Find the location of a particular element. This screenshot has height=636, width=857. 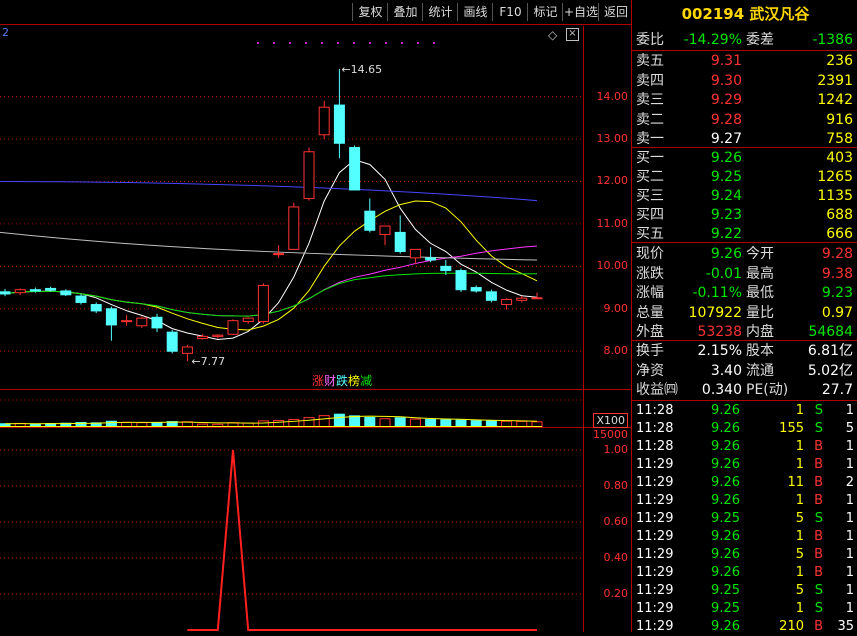

statistics-button: 统计 is located at coordinates (440, 12).